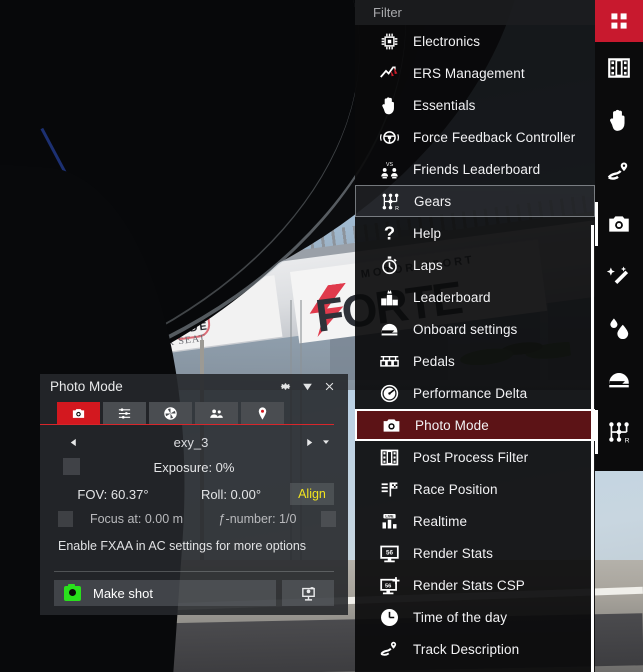 The width and height of the screenshot is (643, 672). I want to click on app-list-item-render-stats-csp: 56 Render Stats CSP, so click(475, 585).